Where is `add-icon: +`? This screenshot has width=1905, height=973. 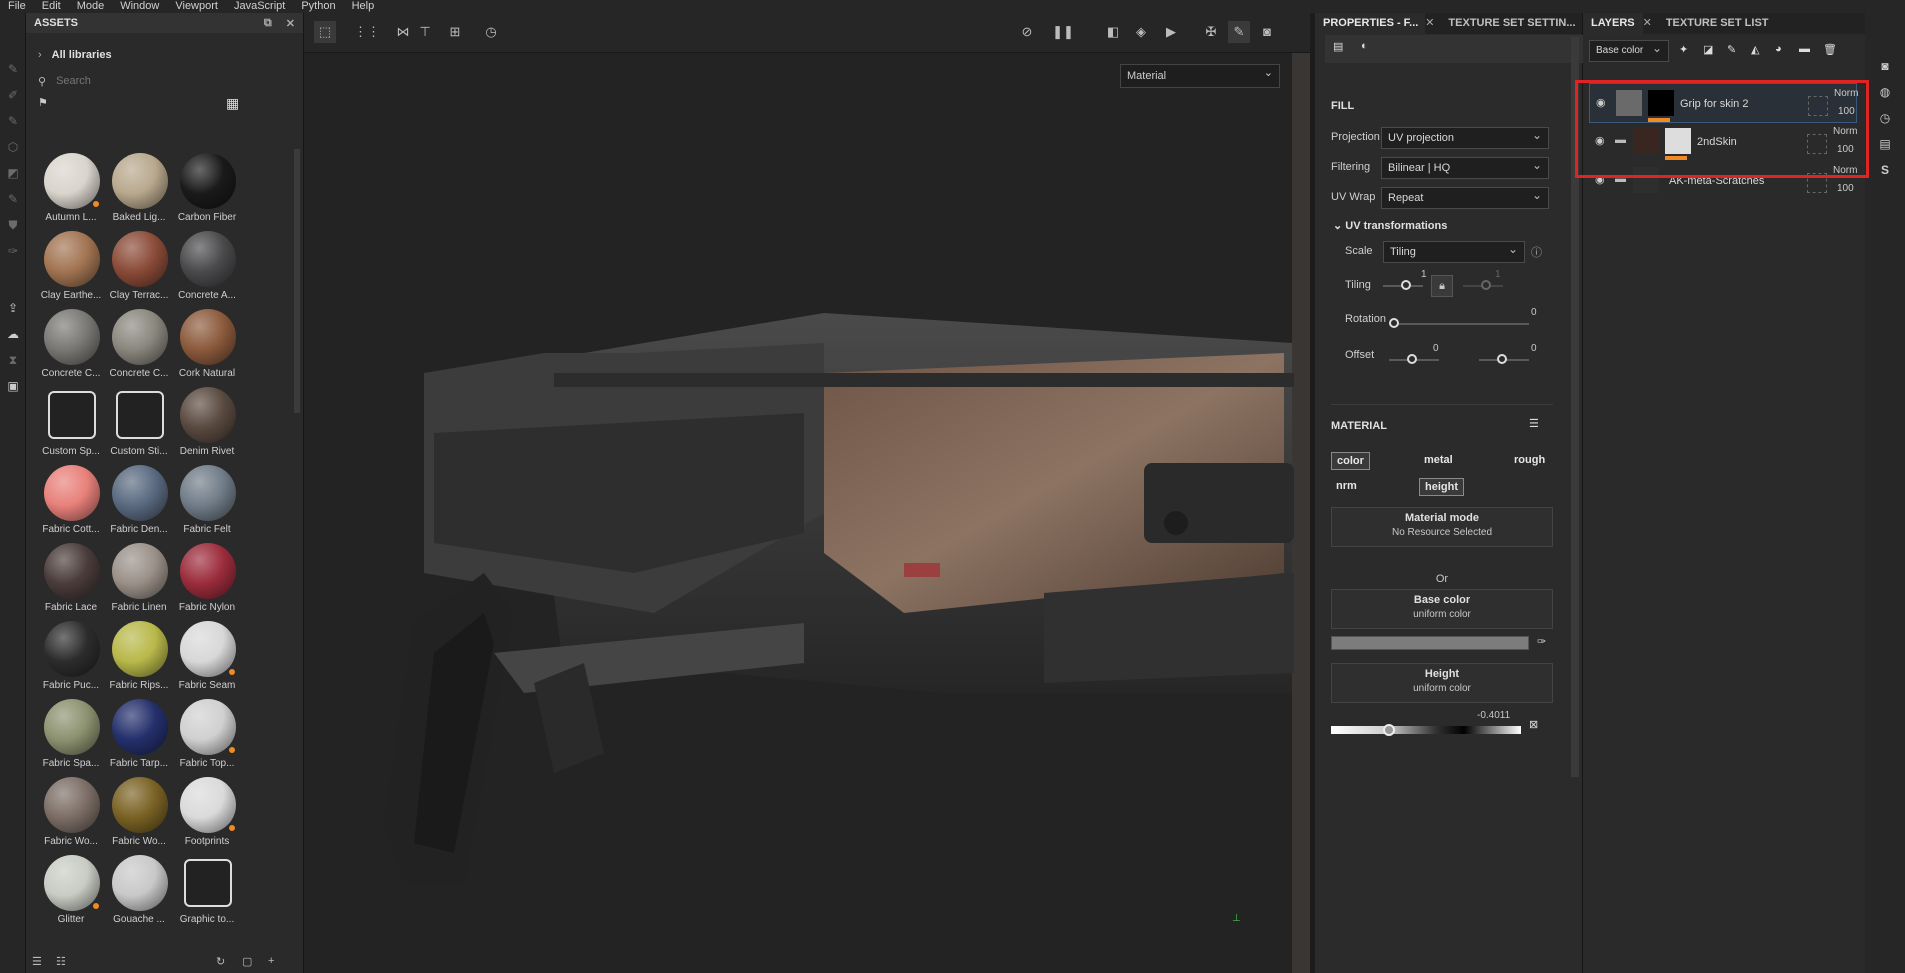 add-icon: + is located at coordinates (271, 961).